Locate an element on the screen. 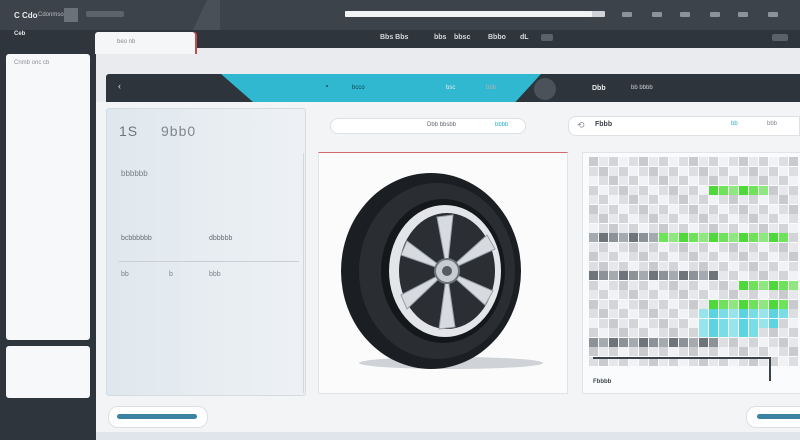 This screenshot has height=440, width=800. chart-header: ⟲ Fbbb bb bbb is located at coordinates (684, 126).